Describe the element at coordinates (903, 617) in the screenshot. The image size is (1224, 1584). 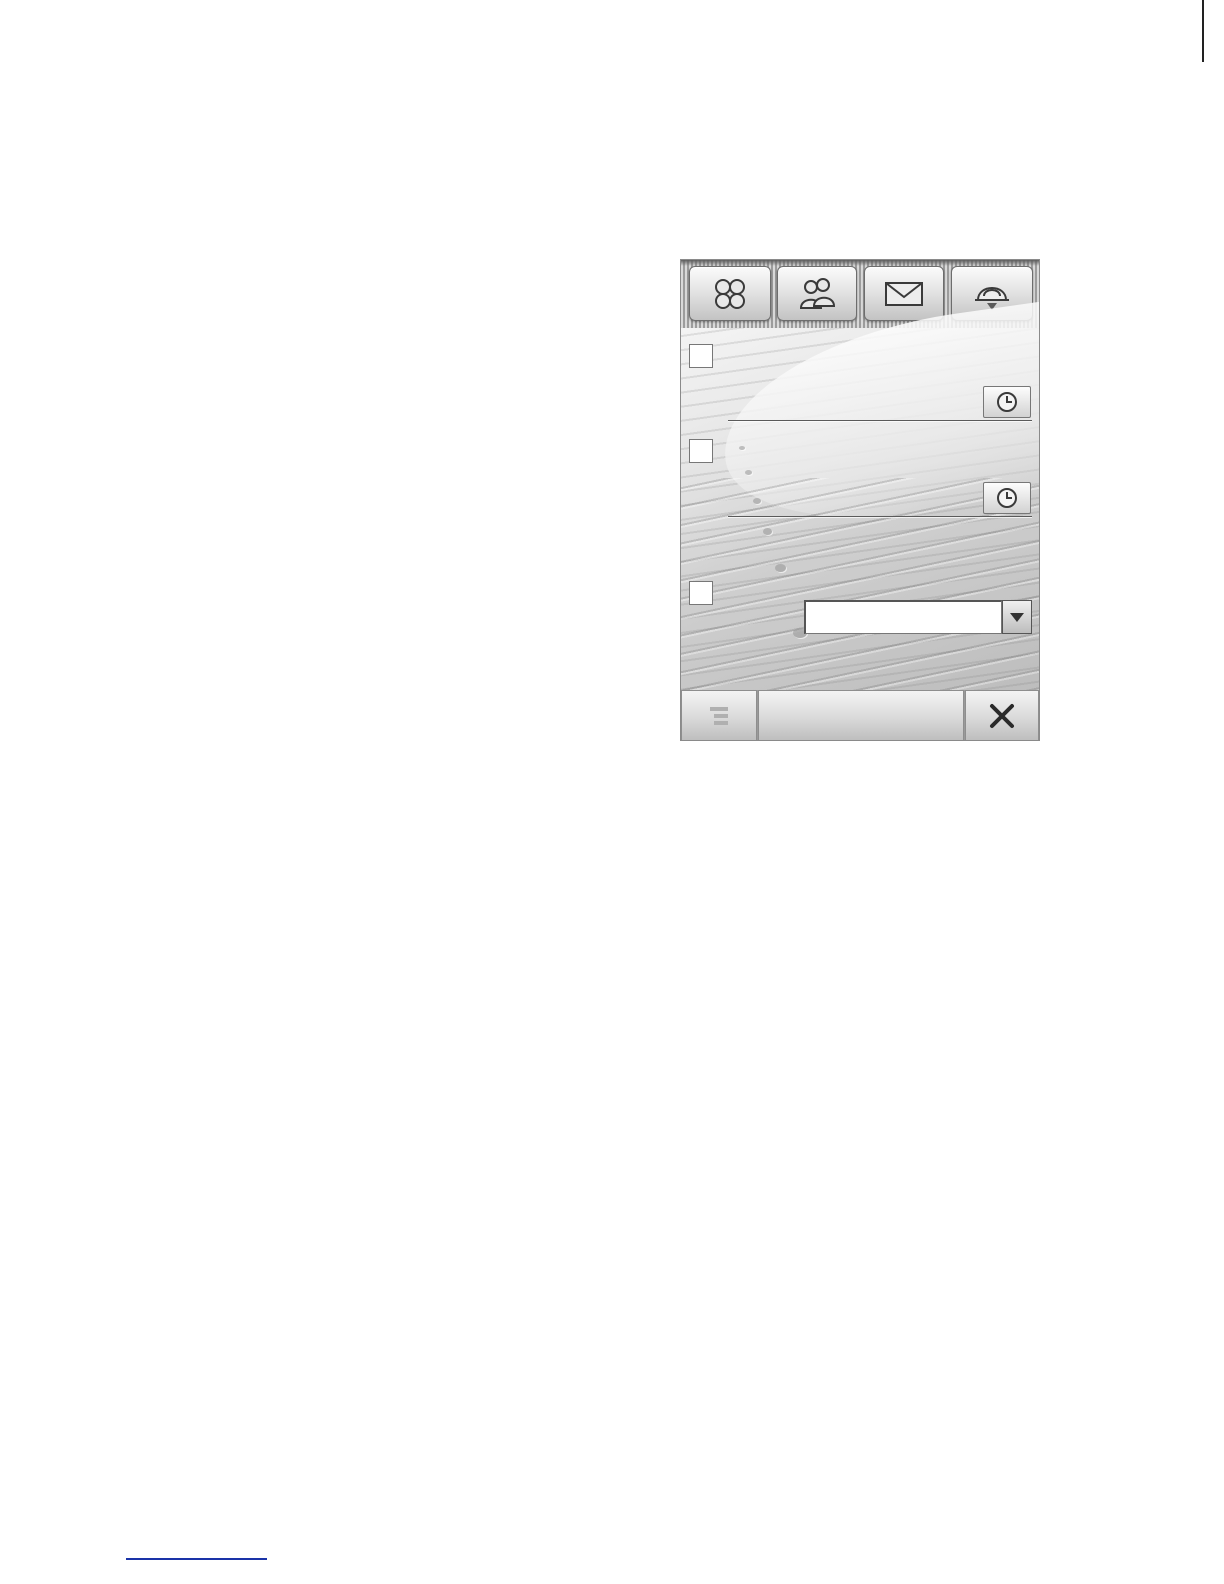
I see `dropdown-field` at that location.